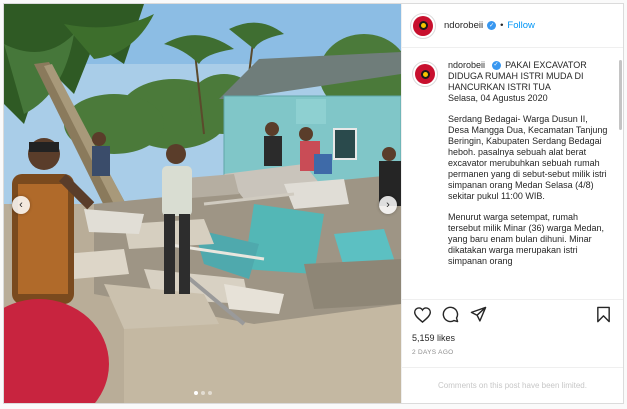 The height and width of the screenshot is (409, 627). What do you see at coordinates (512, 357) in the screenshot?
I see `post-timestamp: 2 DAYS AGO` at bounding box center [512, 357].